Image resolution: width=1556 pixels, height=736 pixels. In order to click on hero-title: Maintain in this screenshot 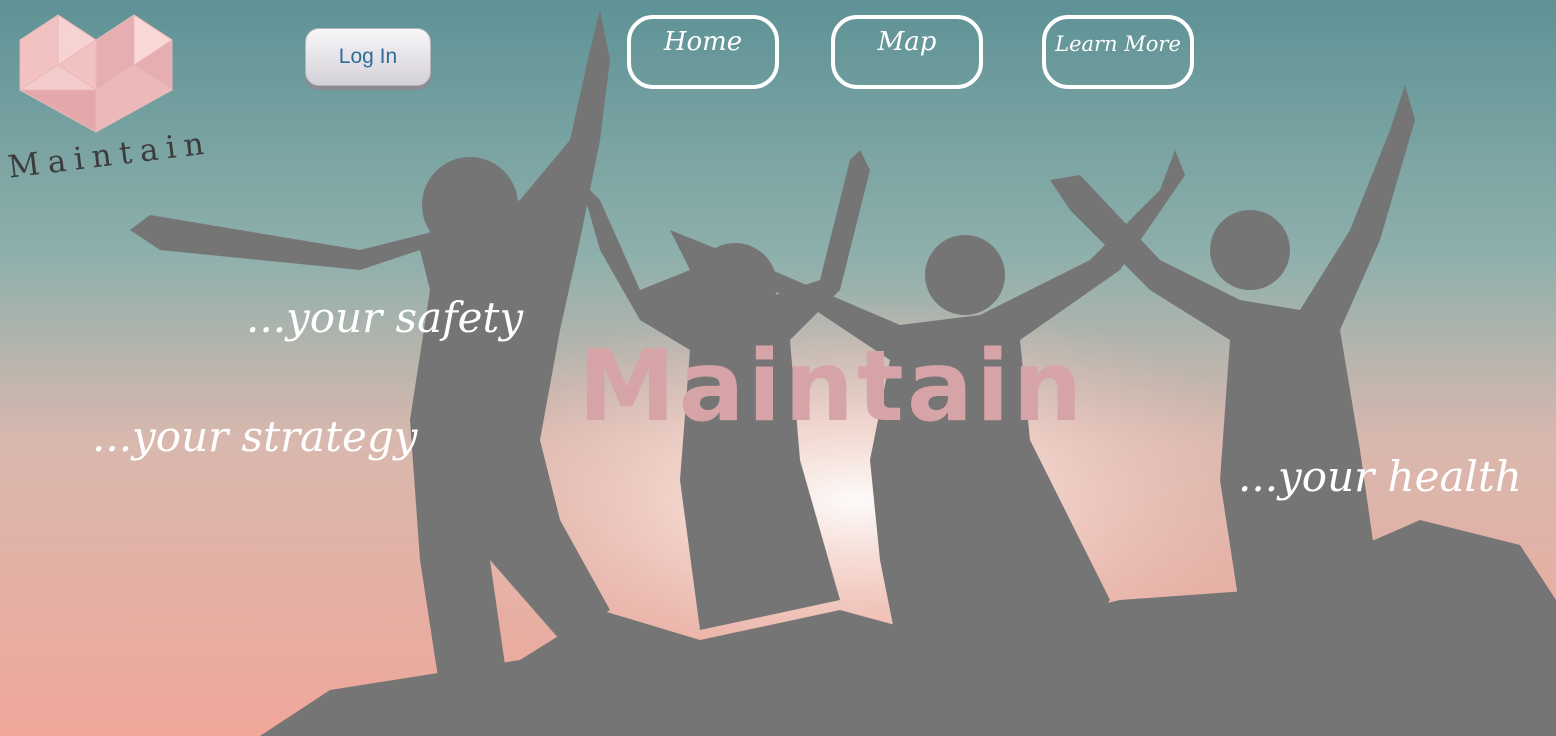, I will do `click(832, 387)`.